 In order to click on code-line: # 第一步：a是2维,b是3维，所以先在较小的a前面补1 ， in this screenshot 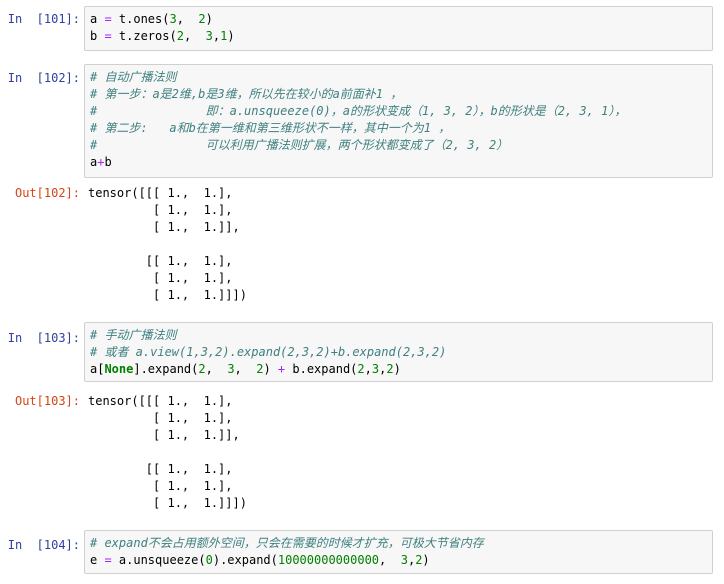, I will do `click(398, 94)`.